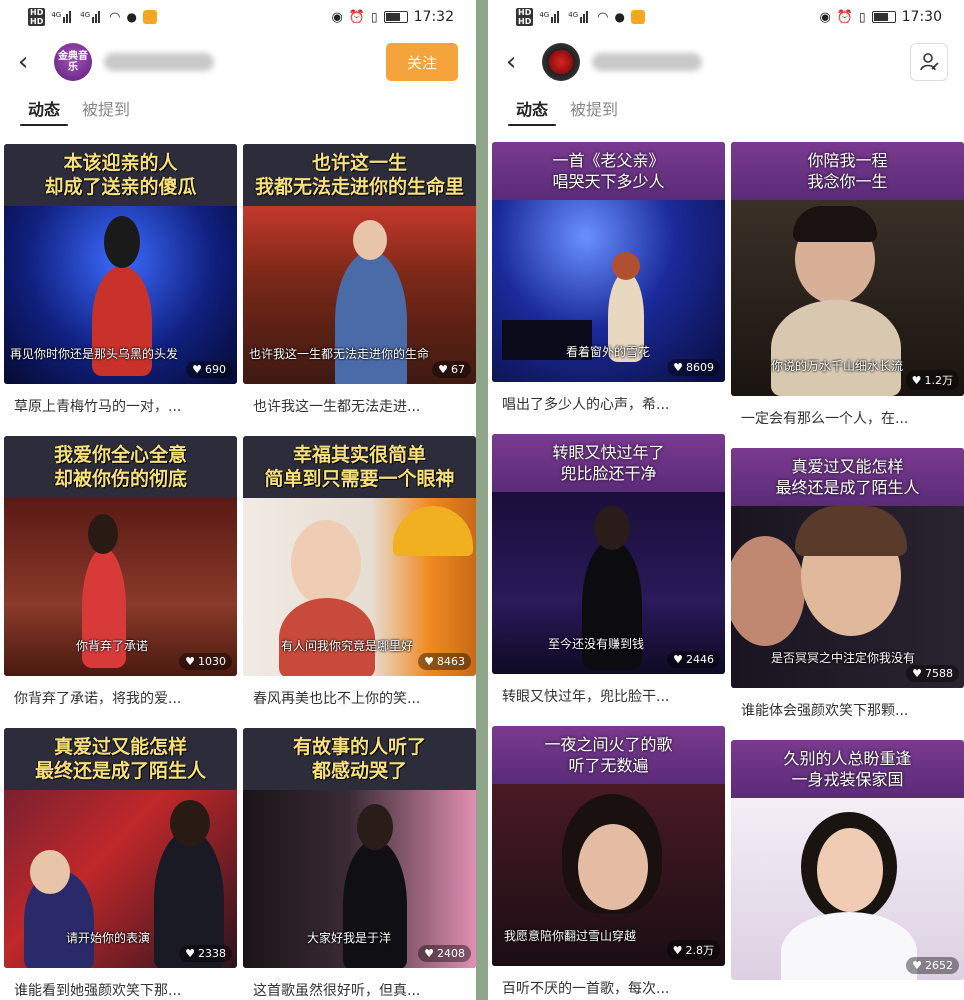  Describe the element at coordinates (932, 673) in the screenshot. I see `like-count: ♥ 7588` at that location.